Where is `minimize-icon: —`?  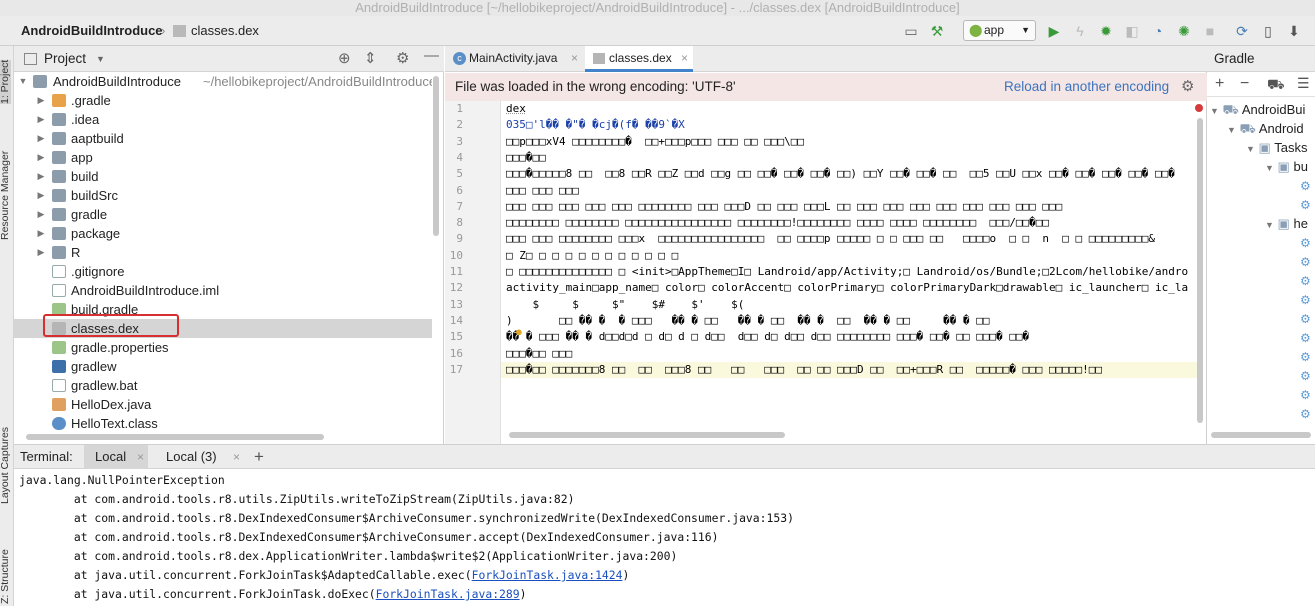 minimize-icon: — is located at coordinates (431, 55).